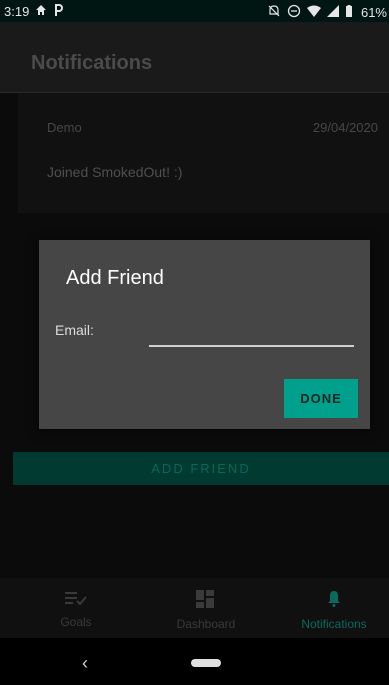 This screenshot has height=685, width=389. Describe the element at coordinates (251, 333) in the screenshot. I see `email-field` at that location.